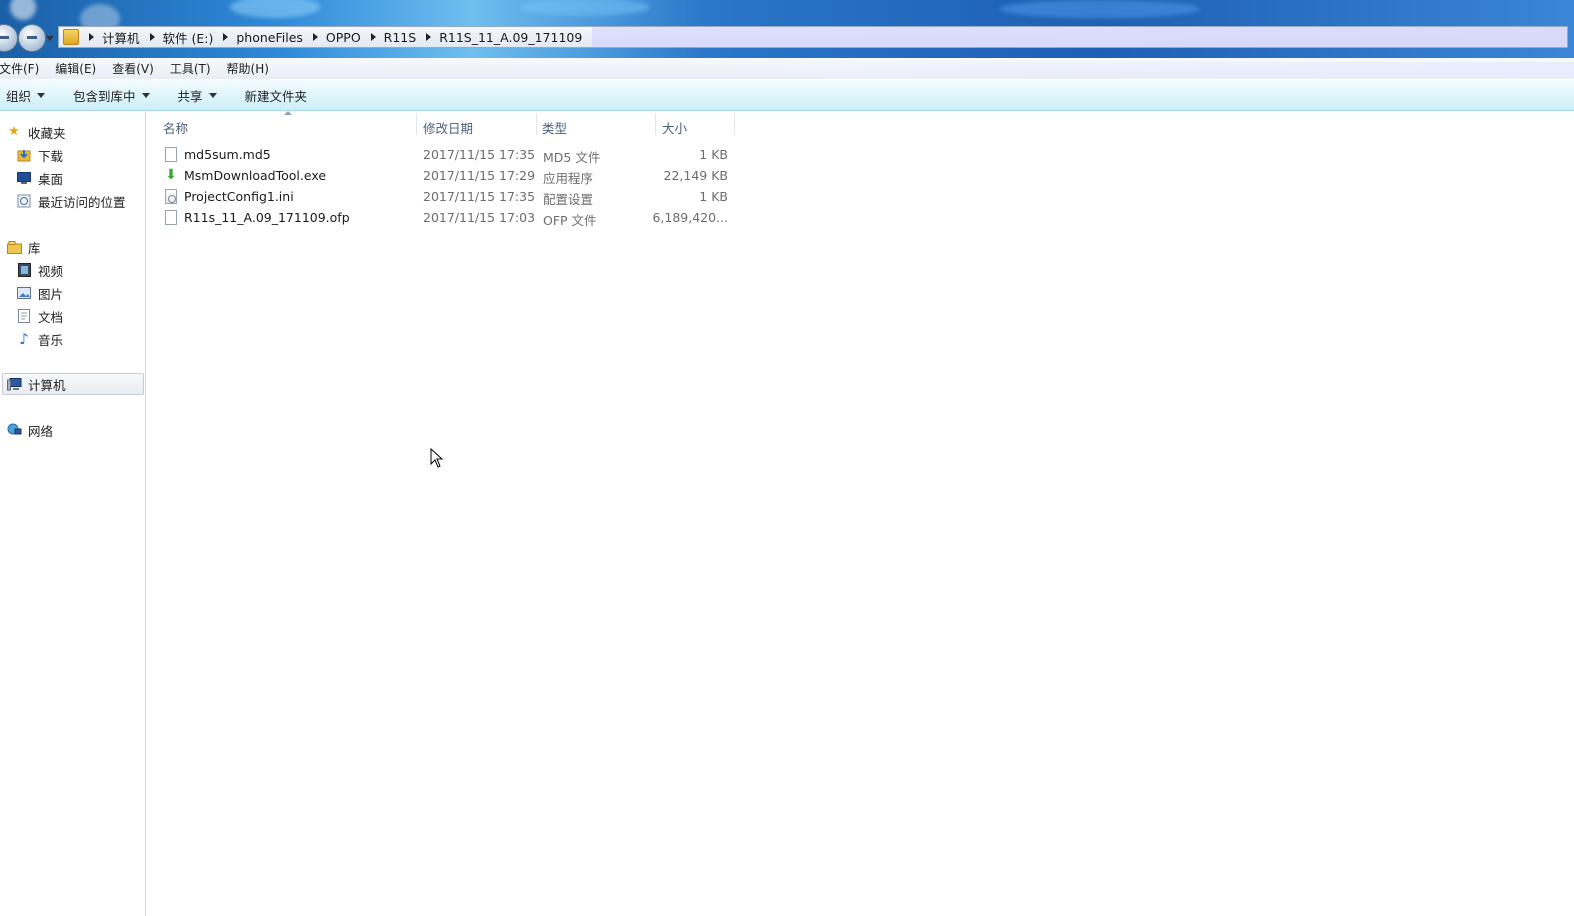  What do you see at coordinates (194, 68) in the screenshot?
I see `menu-tools: 工具(T)` at bounding box center [194, 68].